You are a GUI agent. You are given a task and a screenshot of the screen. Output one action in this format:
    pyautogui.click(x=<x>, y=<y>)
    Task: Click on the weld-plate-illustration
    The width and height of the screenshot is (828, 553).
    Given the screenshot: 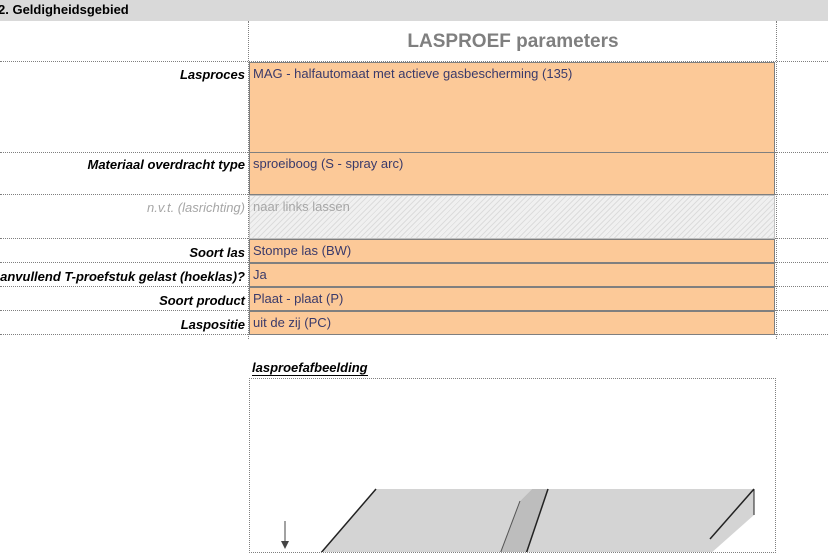 What is the action you would take?
    pyautogui.click(x=518, y=520)
    